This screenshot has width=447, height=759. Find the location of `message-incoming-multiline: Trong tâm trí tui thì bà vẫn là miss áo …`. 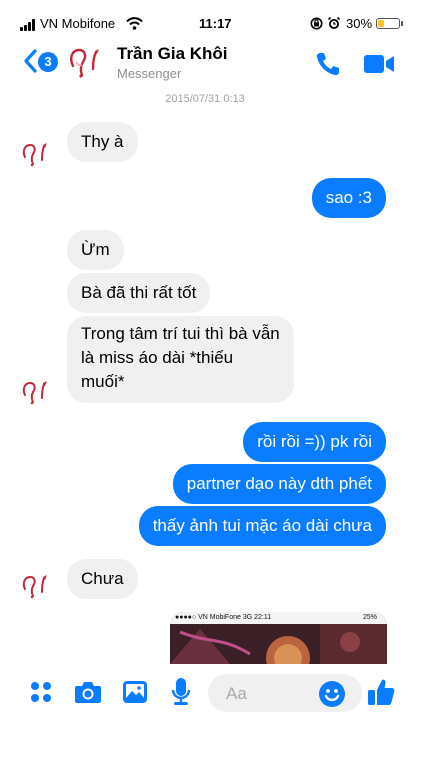

message-incoming-multiline: Trong tâm trí tui thì bà vẫn là miss áo … is located at coordinates (180, 359).